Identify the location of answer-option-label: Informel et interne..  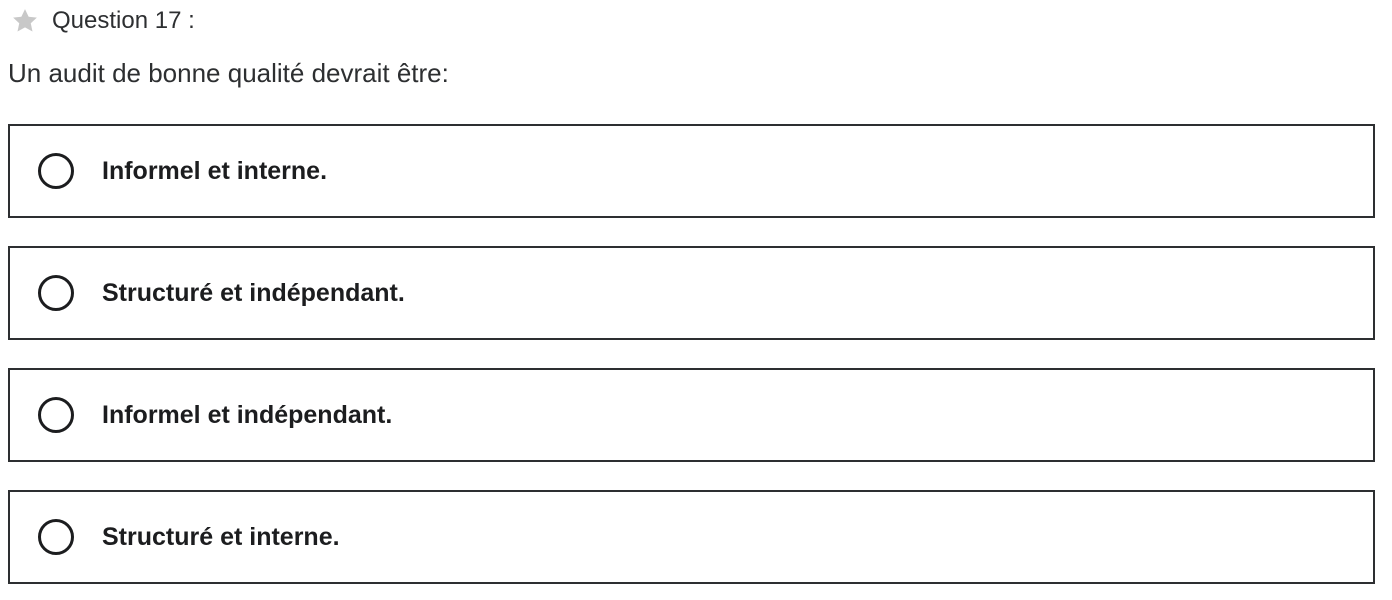
(215, 170).